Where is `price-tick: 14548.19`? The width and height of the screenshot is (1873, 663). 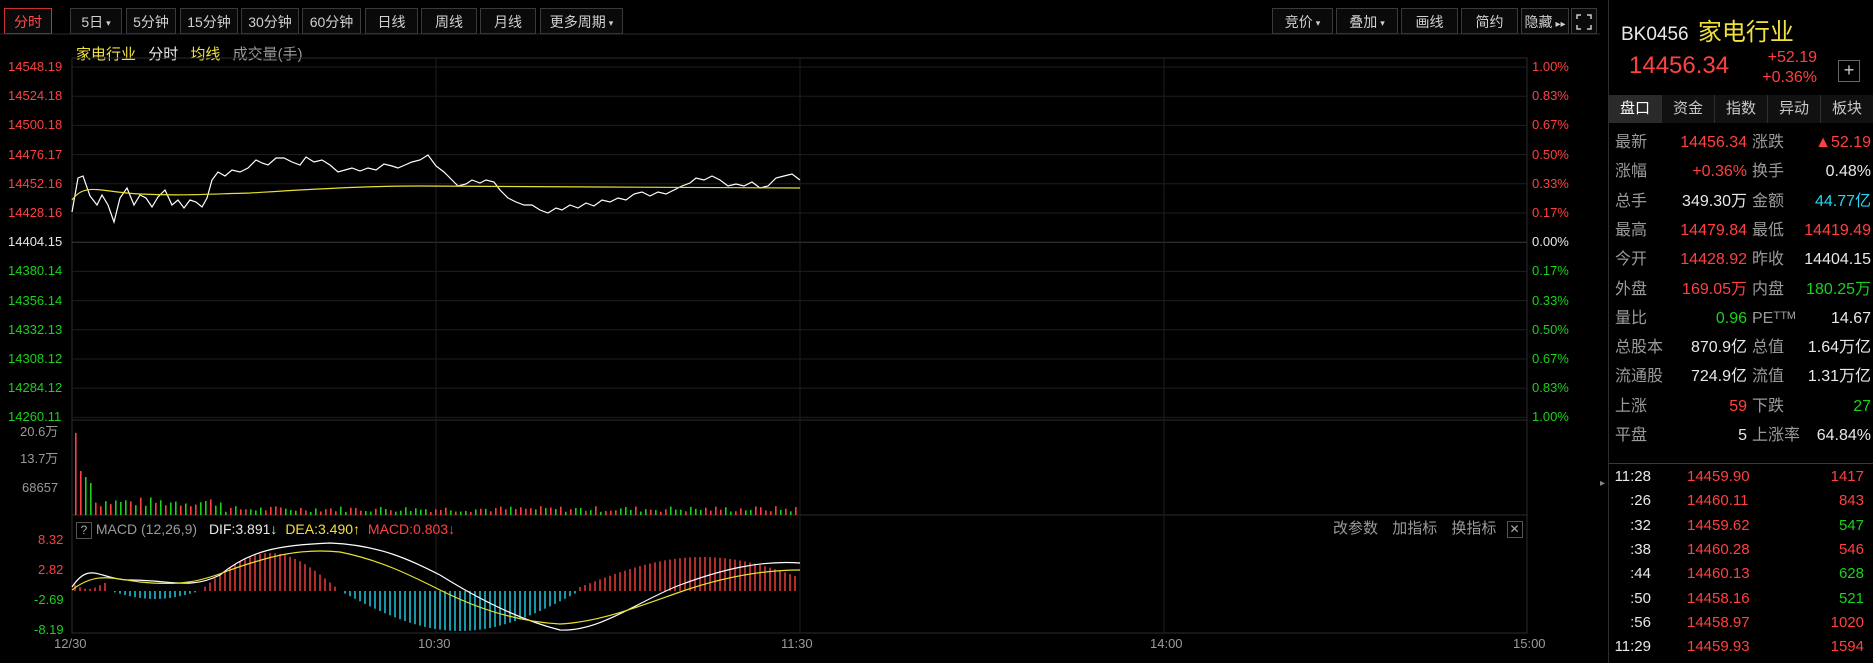 price-tick: 14548.19 is located at coordinates (35, 66).